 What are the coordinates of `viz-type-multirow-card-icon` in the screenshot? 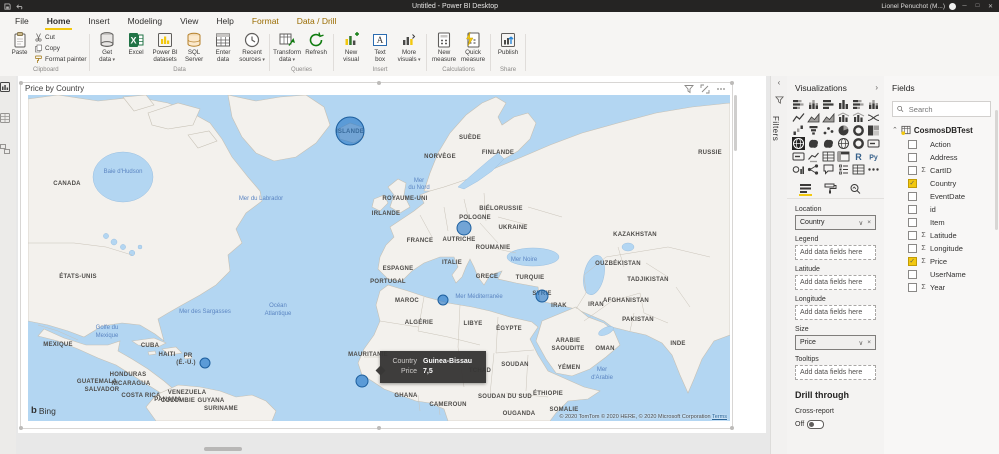 It's located at (798, 156).